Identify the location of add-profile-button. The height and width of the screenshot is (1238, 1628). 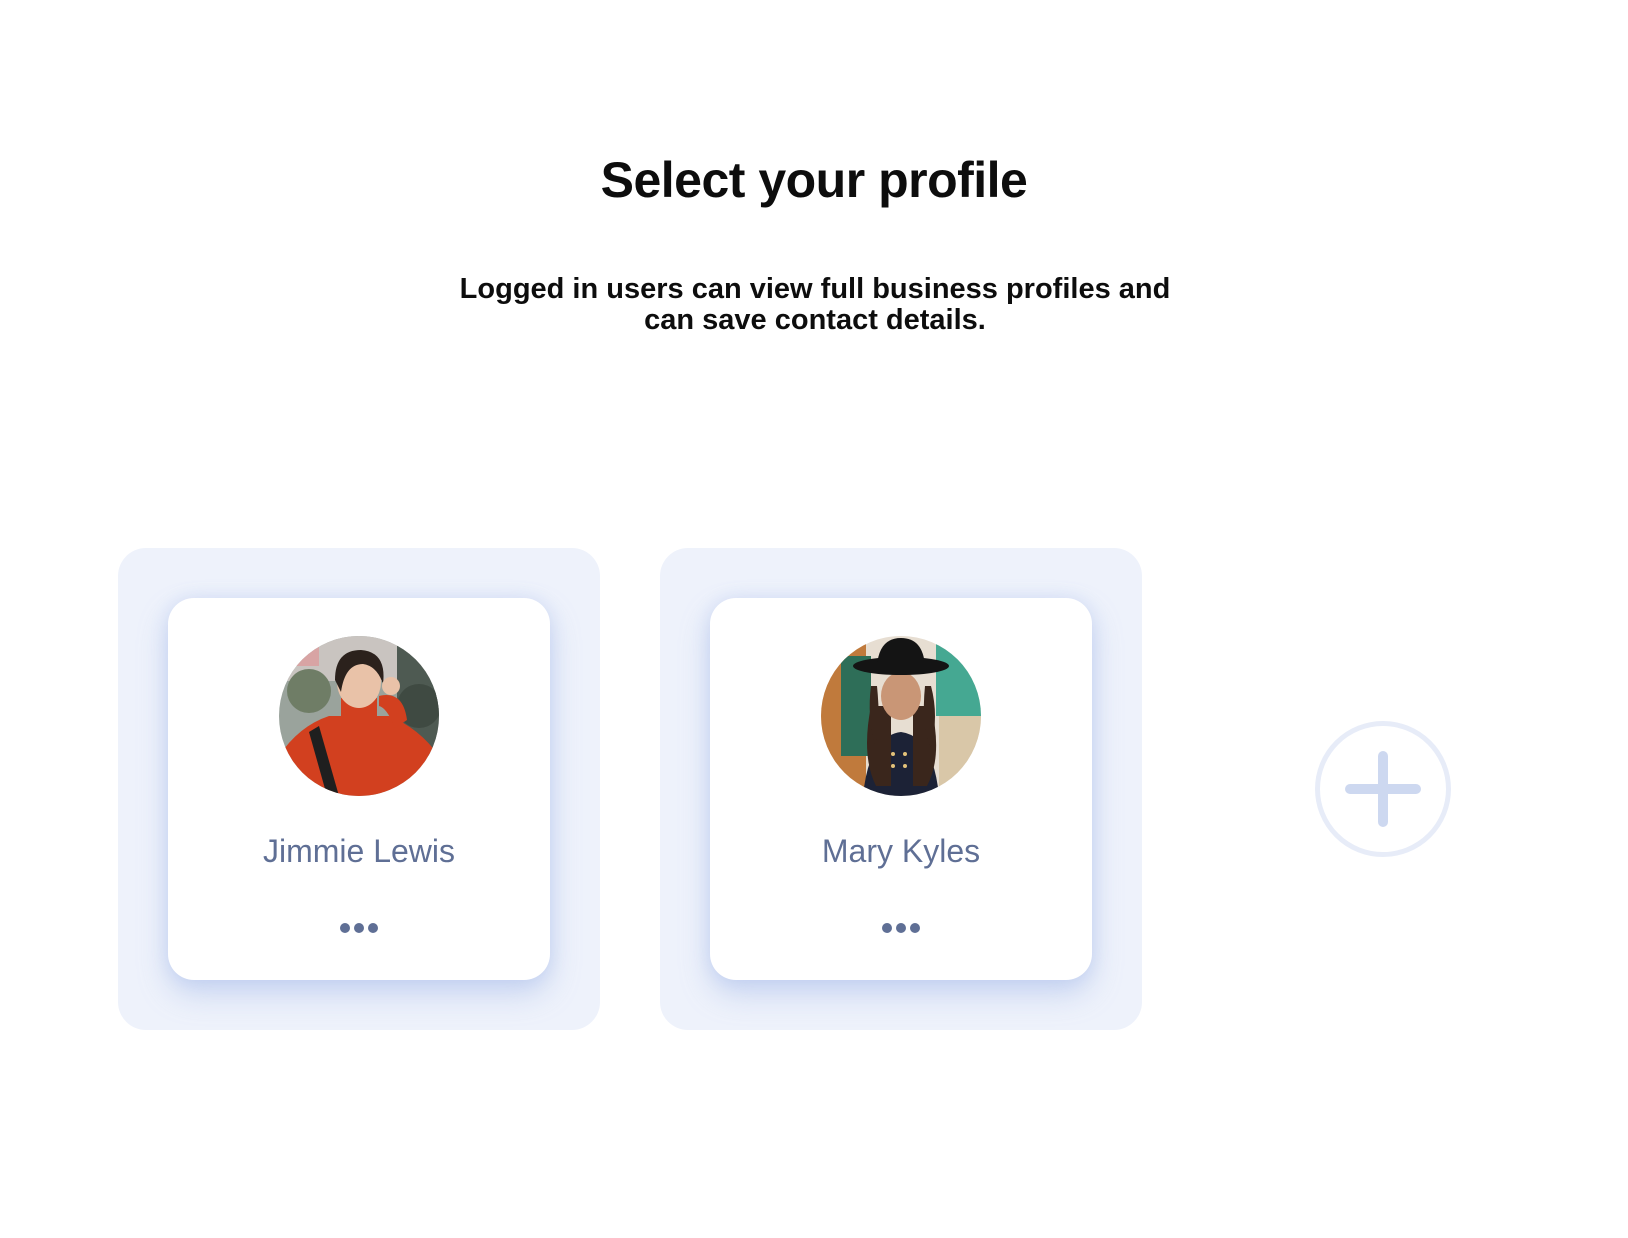
(1383, 789).